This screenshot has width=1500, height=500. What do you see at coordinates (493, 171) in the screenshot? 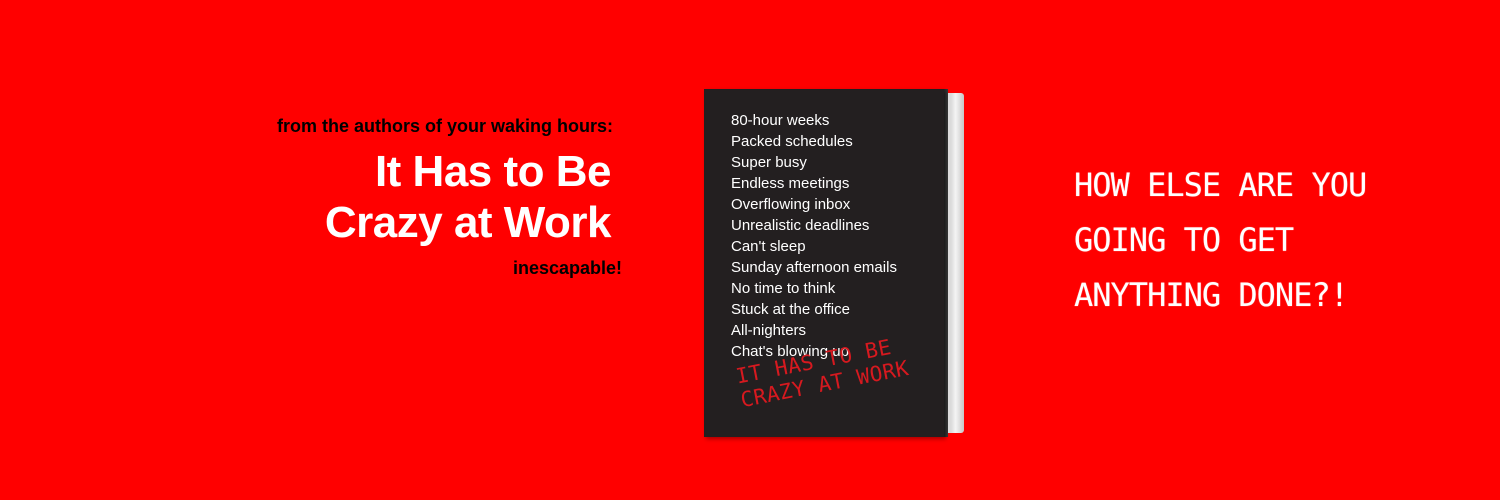
I see `book-title-line-1: It Has to Be` at bounding box center [493, 171].